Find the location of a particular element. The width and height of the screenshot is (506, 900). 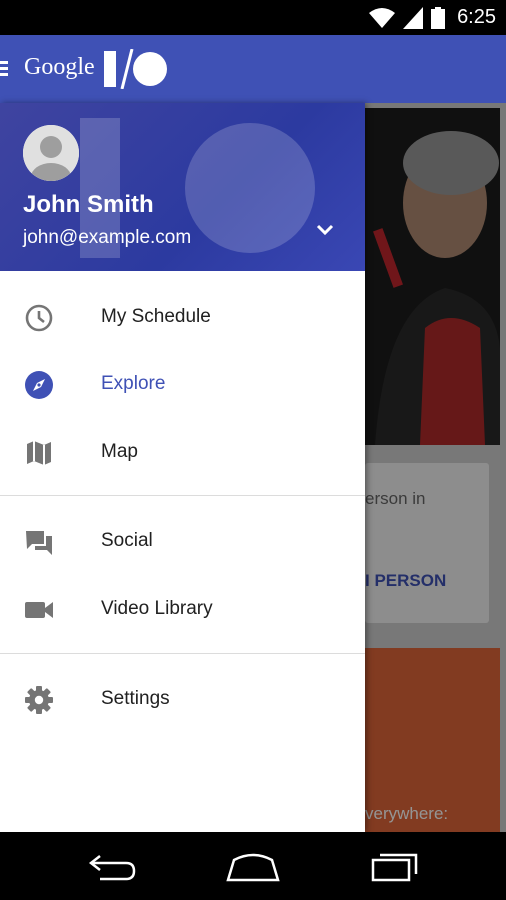

nav-item-label: Map is located at coordinates (119, 451).